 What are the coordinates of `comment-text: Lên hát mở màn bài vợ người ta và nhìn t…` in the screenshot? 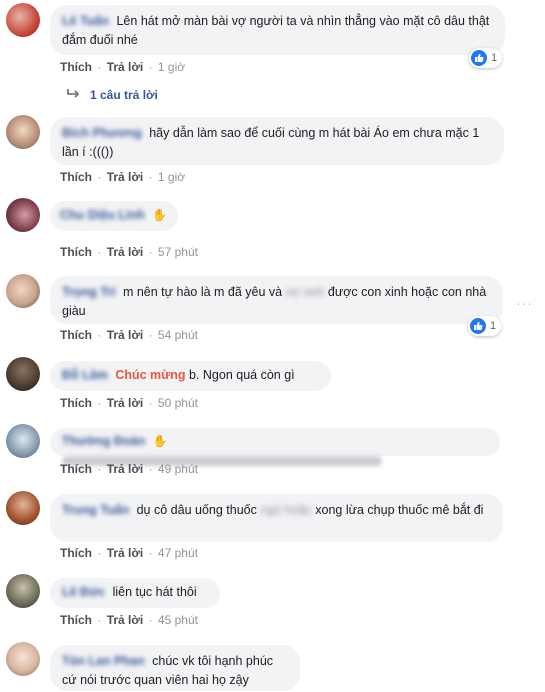 It's located at (276, 30).